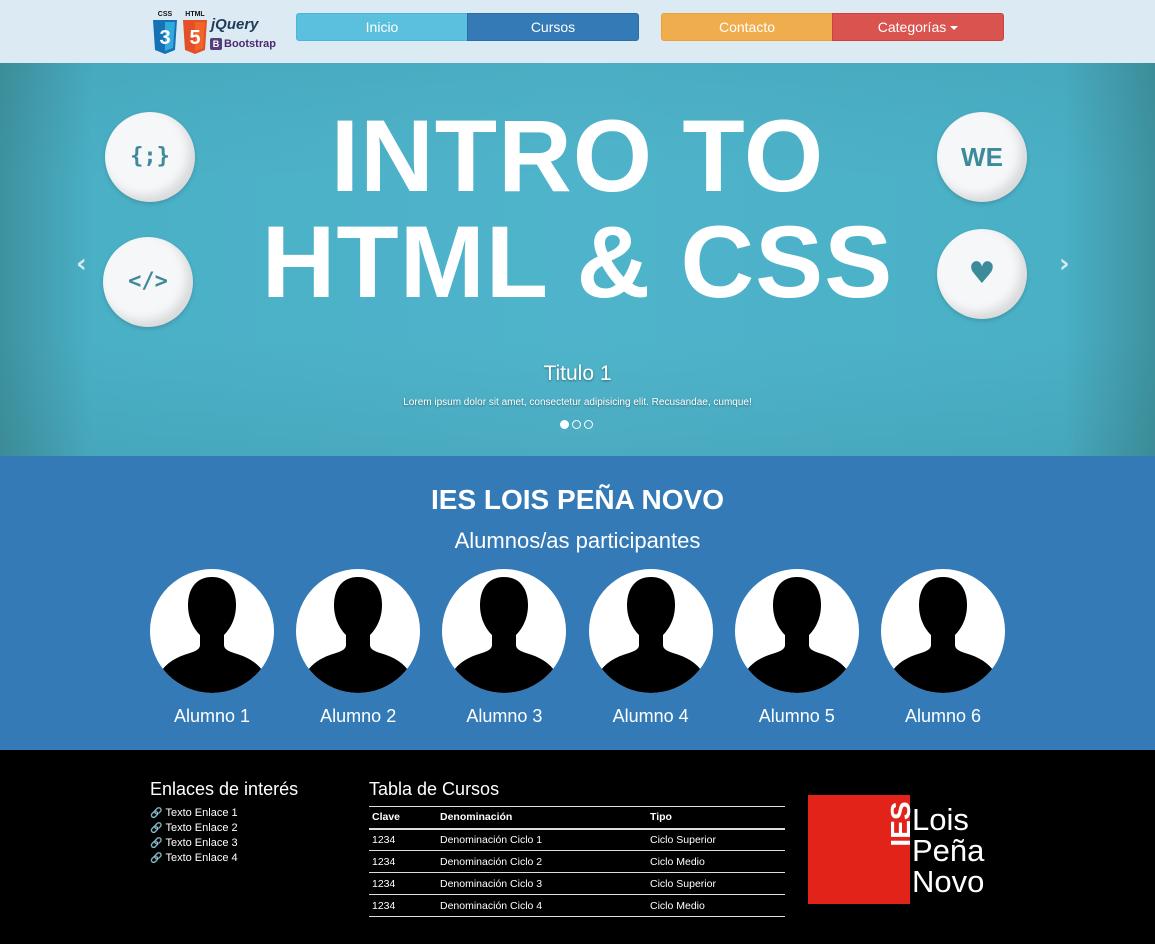 Image resolution: width=1155 pixels, height=944 pixels. I want to click on student-card: Alumno 4, so click(650, 648).